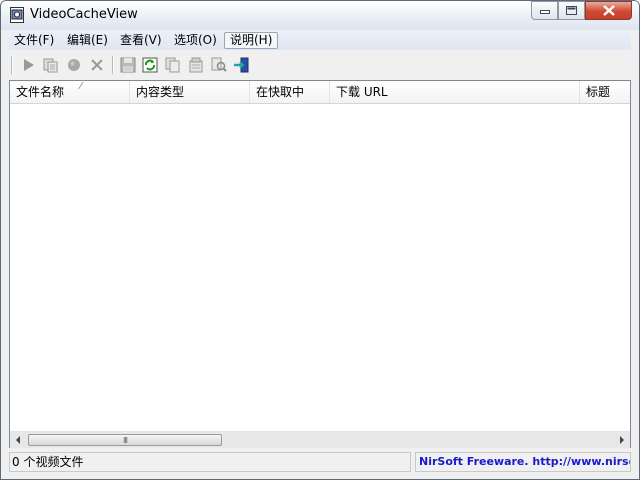  I want to click on play-icon, so click(29, 65).